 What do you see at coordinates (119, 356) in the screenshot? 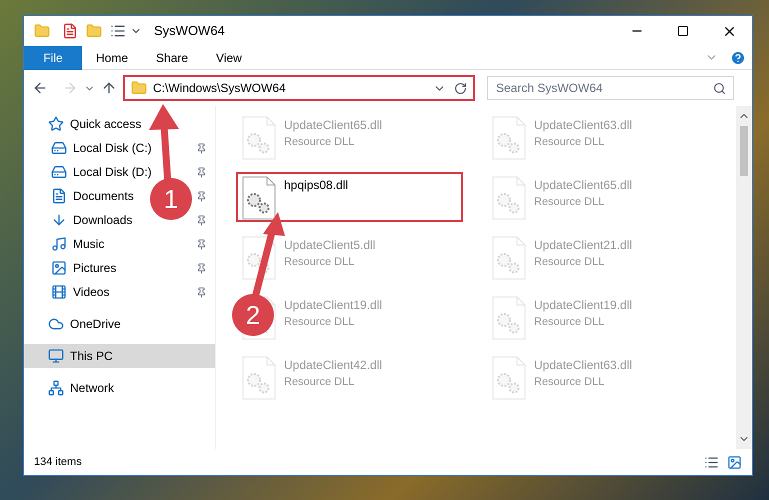
I see `sidebar-item: This PC` at bounding box center [119, 356].